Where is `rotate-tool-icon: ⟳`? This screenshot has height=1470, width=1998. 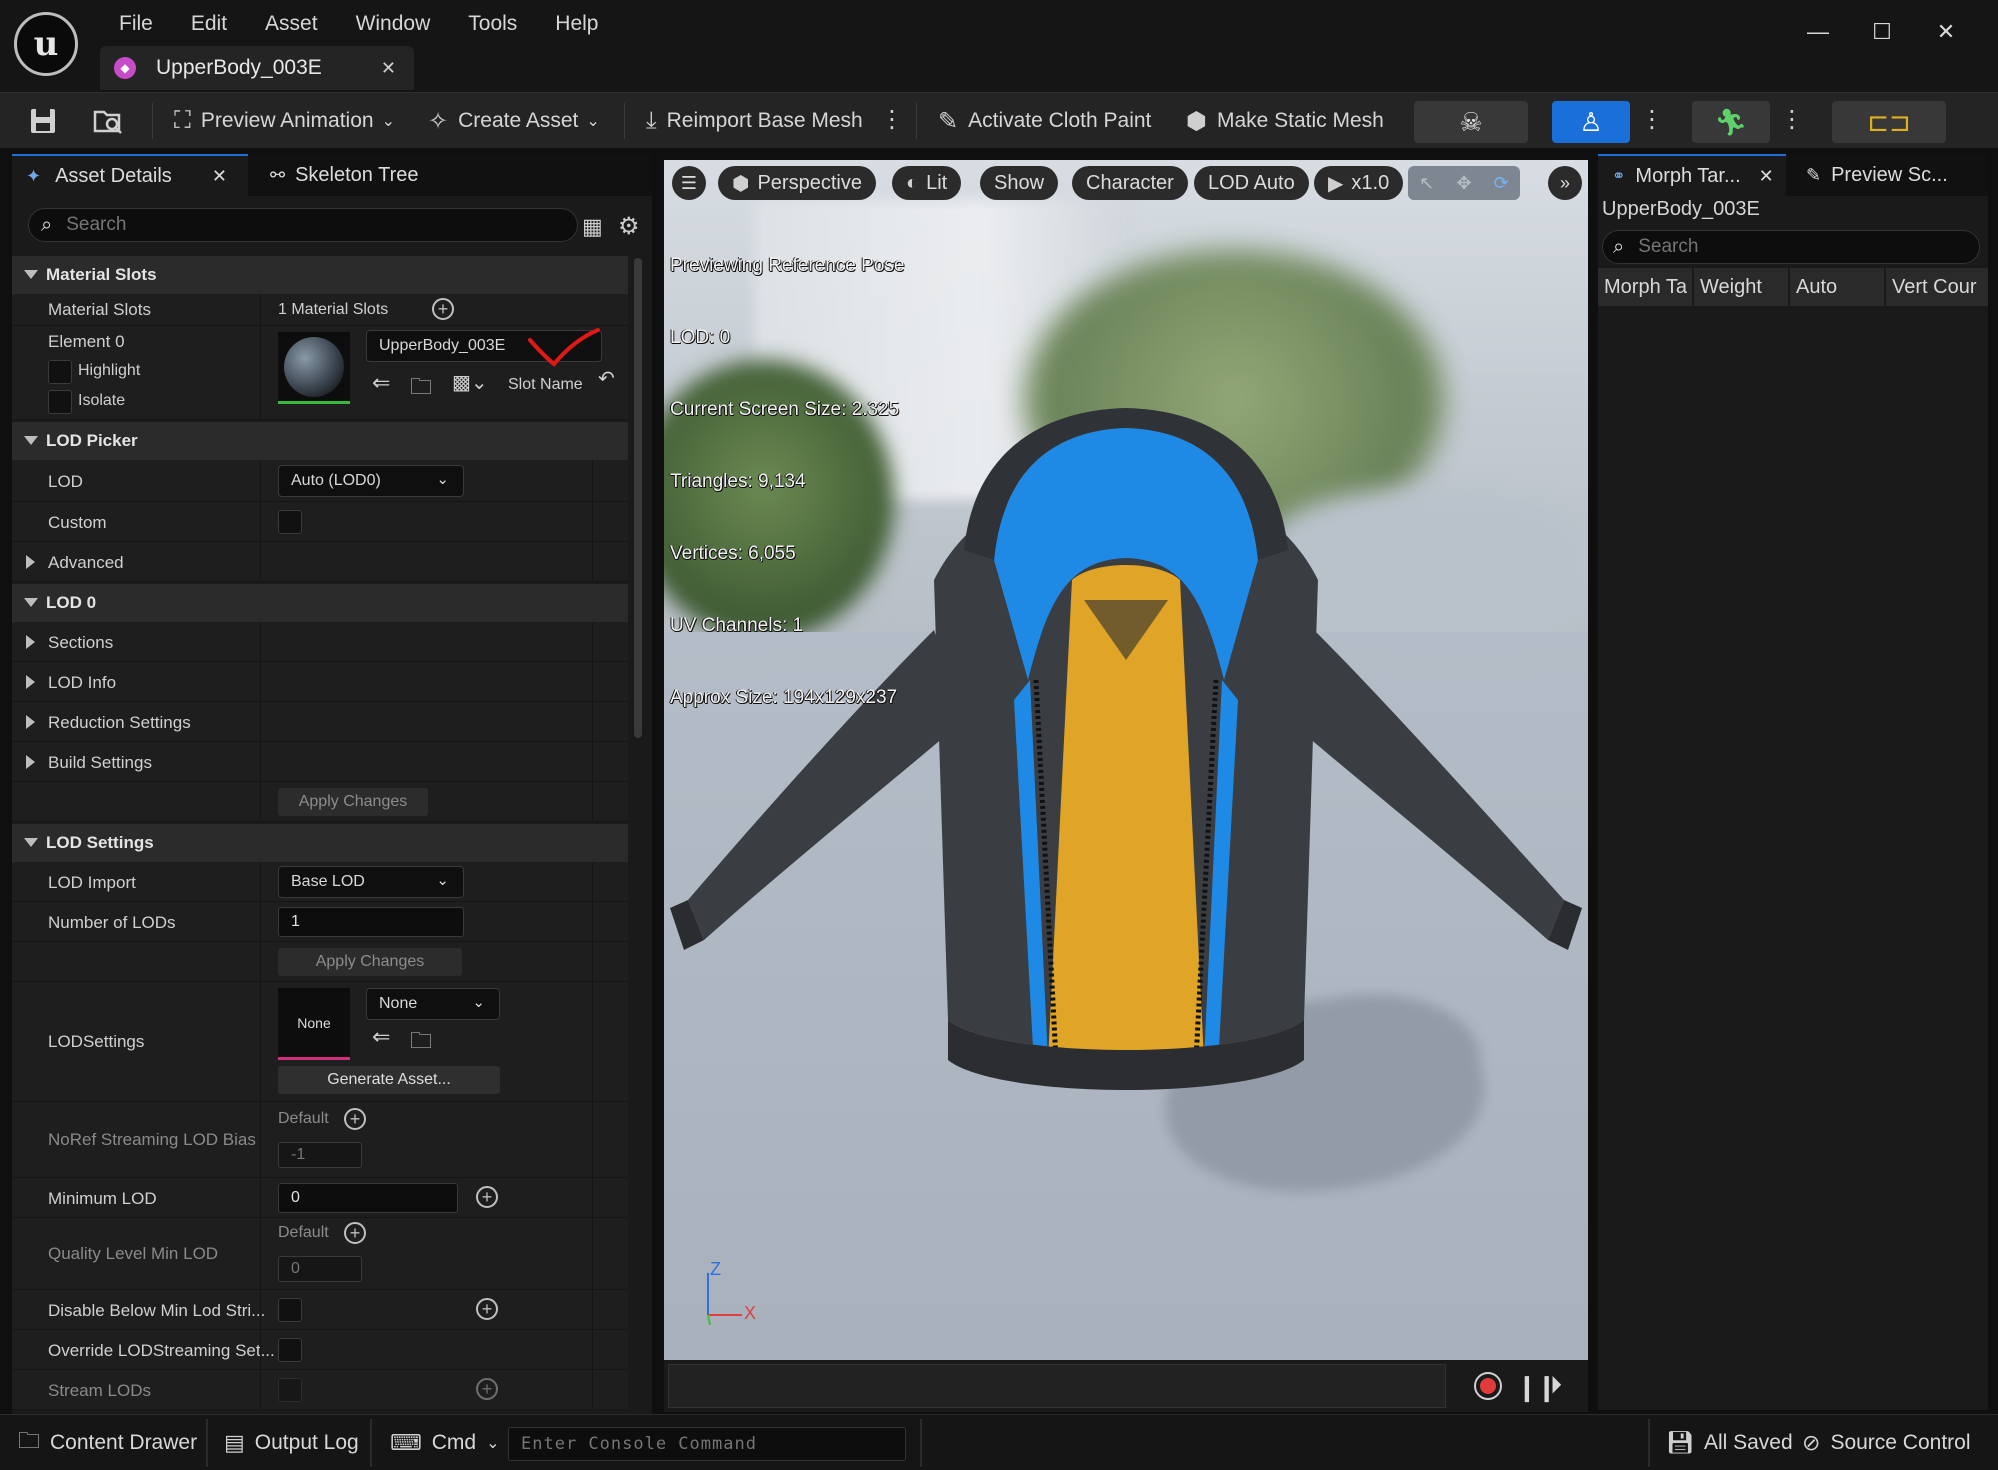 rotate-tool-icon: ⟳ is located at coordinates (1501, 183).